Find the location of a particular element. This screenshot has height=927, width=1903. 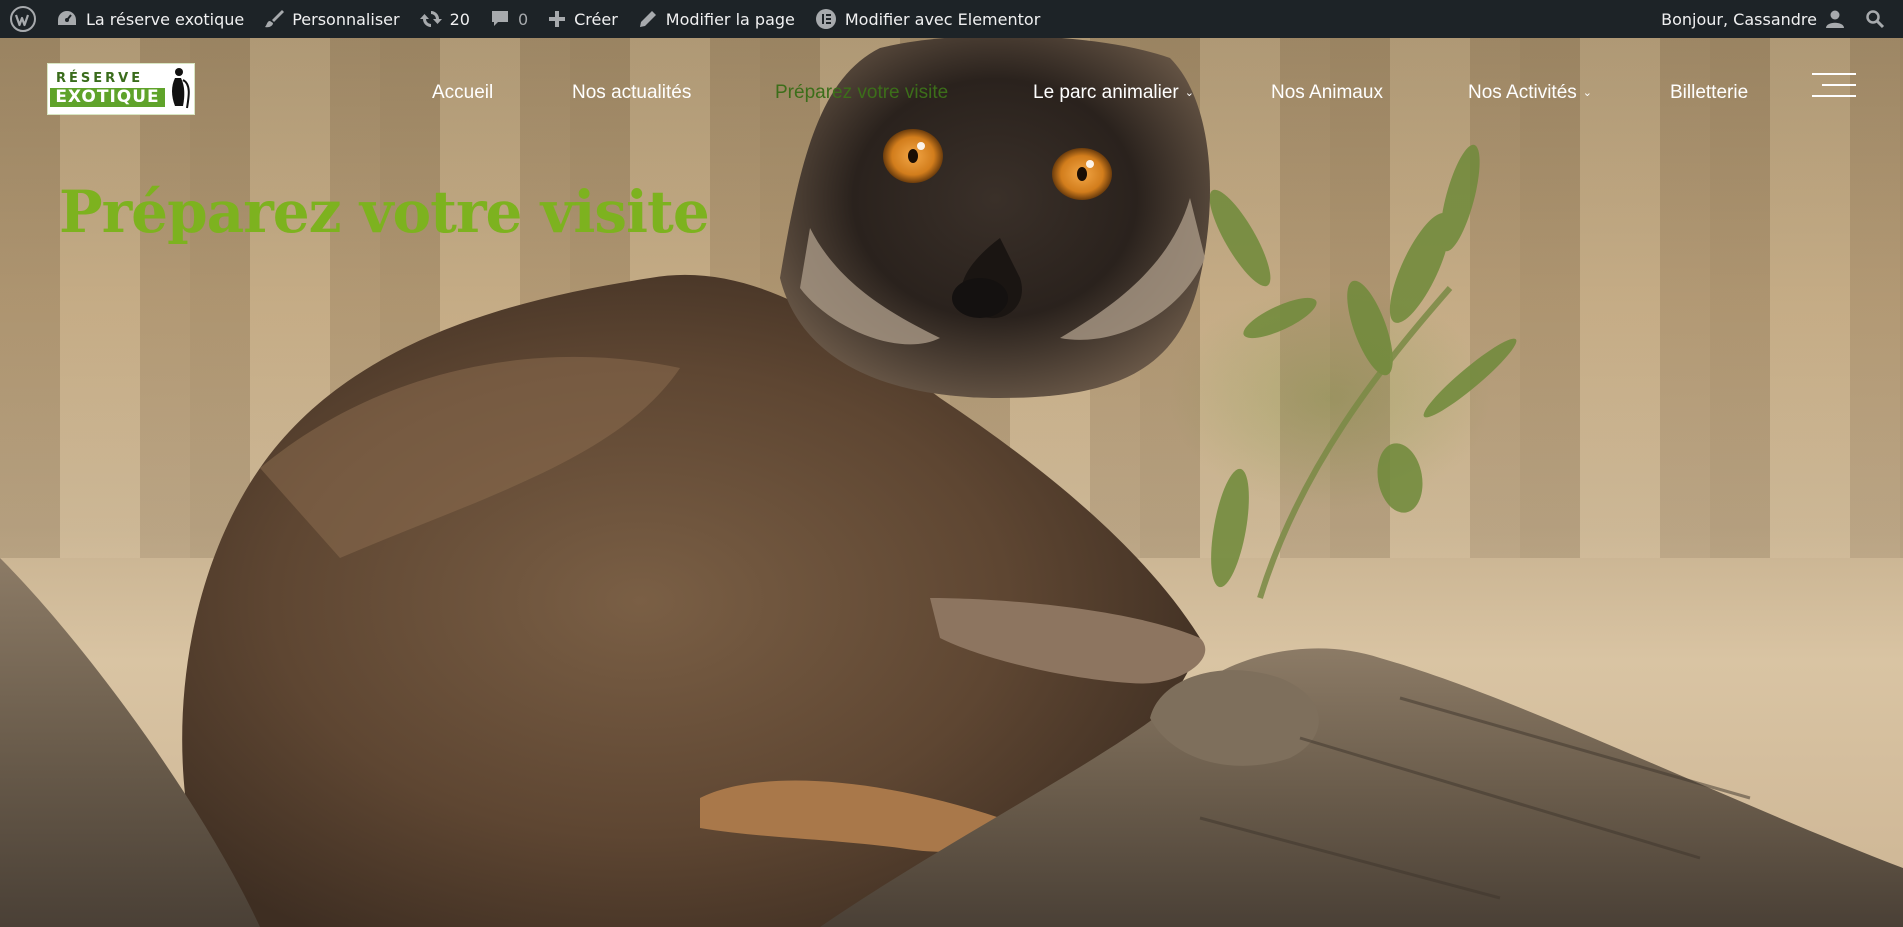

search-icon is located at coordinates (1875, 19).